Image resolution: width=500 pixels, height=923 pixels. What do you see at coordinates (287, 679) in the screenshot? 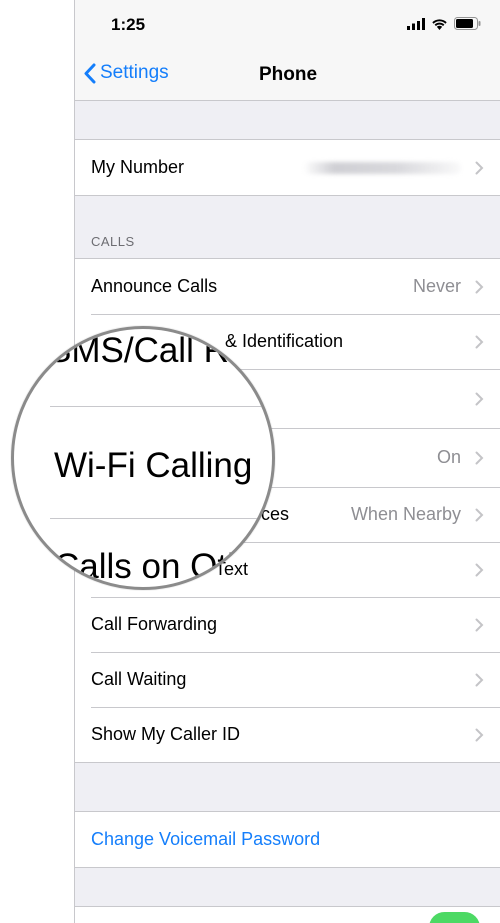
I see `call-waiting-row: Call Waiting` at bounding box center [287, 679].